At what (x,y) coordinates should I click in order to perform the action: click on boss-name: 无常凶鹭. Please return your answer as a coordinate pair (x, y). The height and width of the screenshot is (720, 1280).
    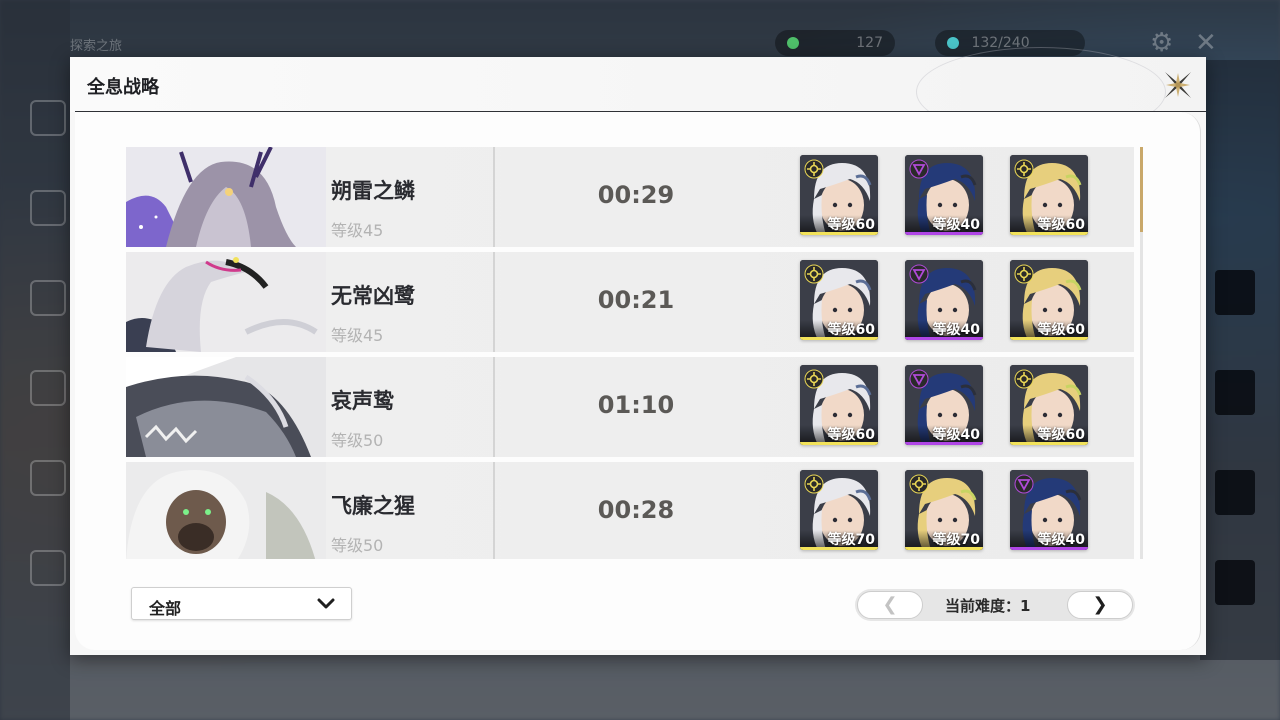
    Looking at the image, I should click on (373, 296).